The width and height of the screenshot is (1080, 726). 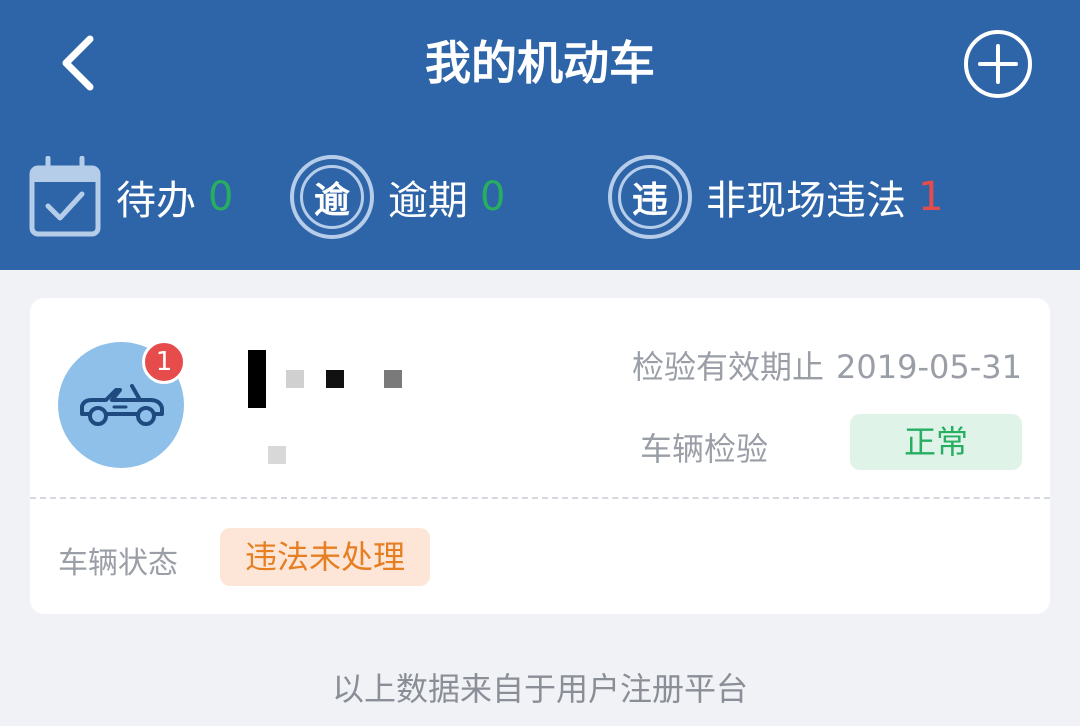 I want to click on inspection-label: 检验有效期止, so click(x=728, y=367).